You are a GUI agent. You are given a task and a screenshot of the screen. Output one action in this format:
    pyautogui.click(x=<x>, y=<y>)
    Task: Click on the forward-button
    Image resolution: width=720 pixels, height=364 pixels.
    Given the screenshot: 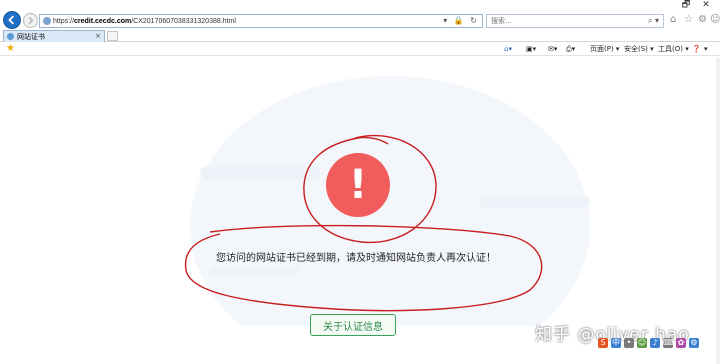 What is the action you would take?
    pyautogui.click(x=30, y=20)
    